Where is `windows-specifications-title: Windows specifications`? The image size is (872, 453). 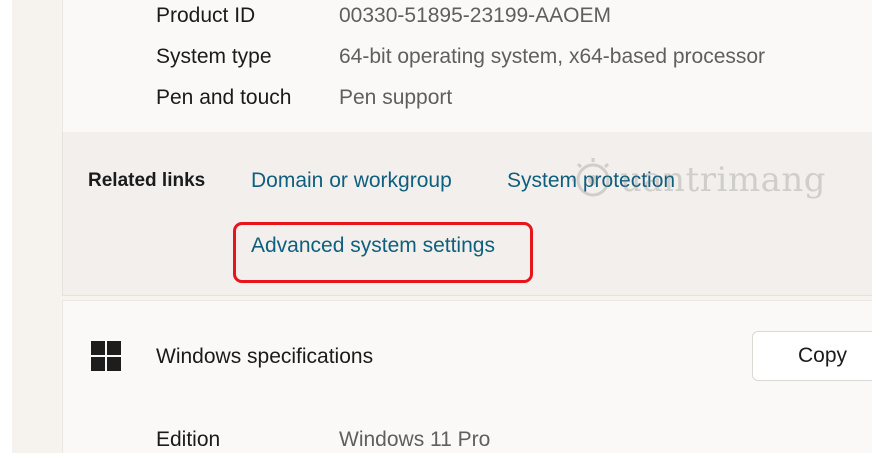 windows-specifications-title: Windows specifications is located at coordinates (265, 356).